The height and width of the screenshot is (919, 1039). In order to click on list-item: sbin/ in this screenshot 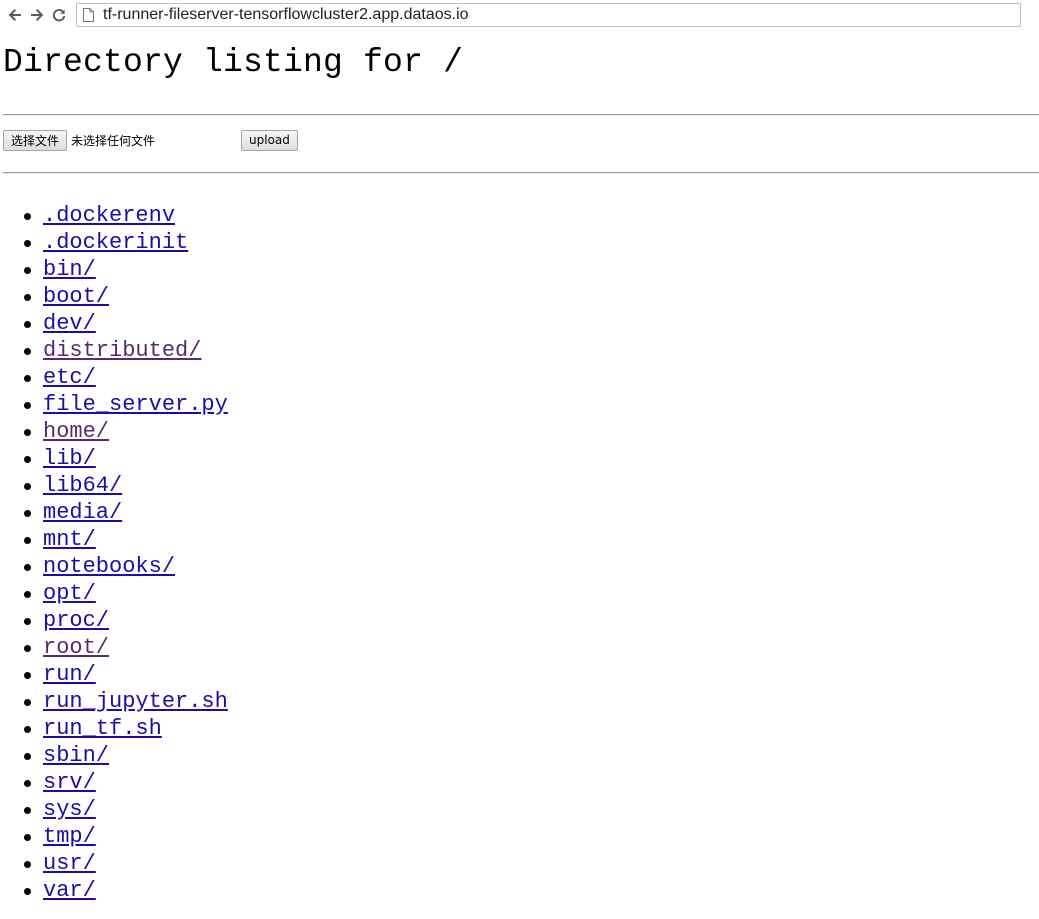, I will do `click(521, 755)`.